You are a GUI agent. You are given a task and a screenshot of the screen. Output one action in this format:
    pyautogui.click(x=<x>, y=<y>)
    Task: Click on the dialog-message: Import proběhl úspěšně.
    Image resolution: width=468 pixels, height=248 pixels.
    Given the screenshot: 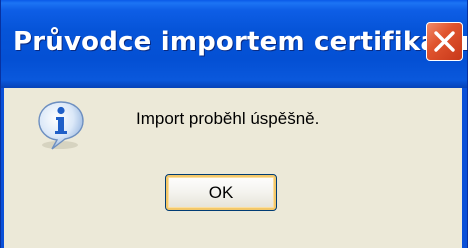 What is the action you would take?
    pyautogui.click(x=228, y=118)
    